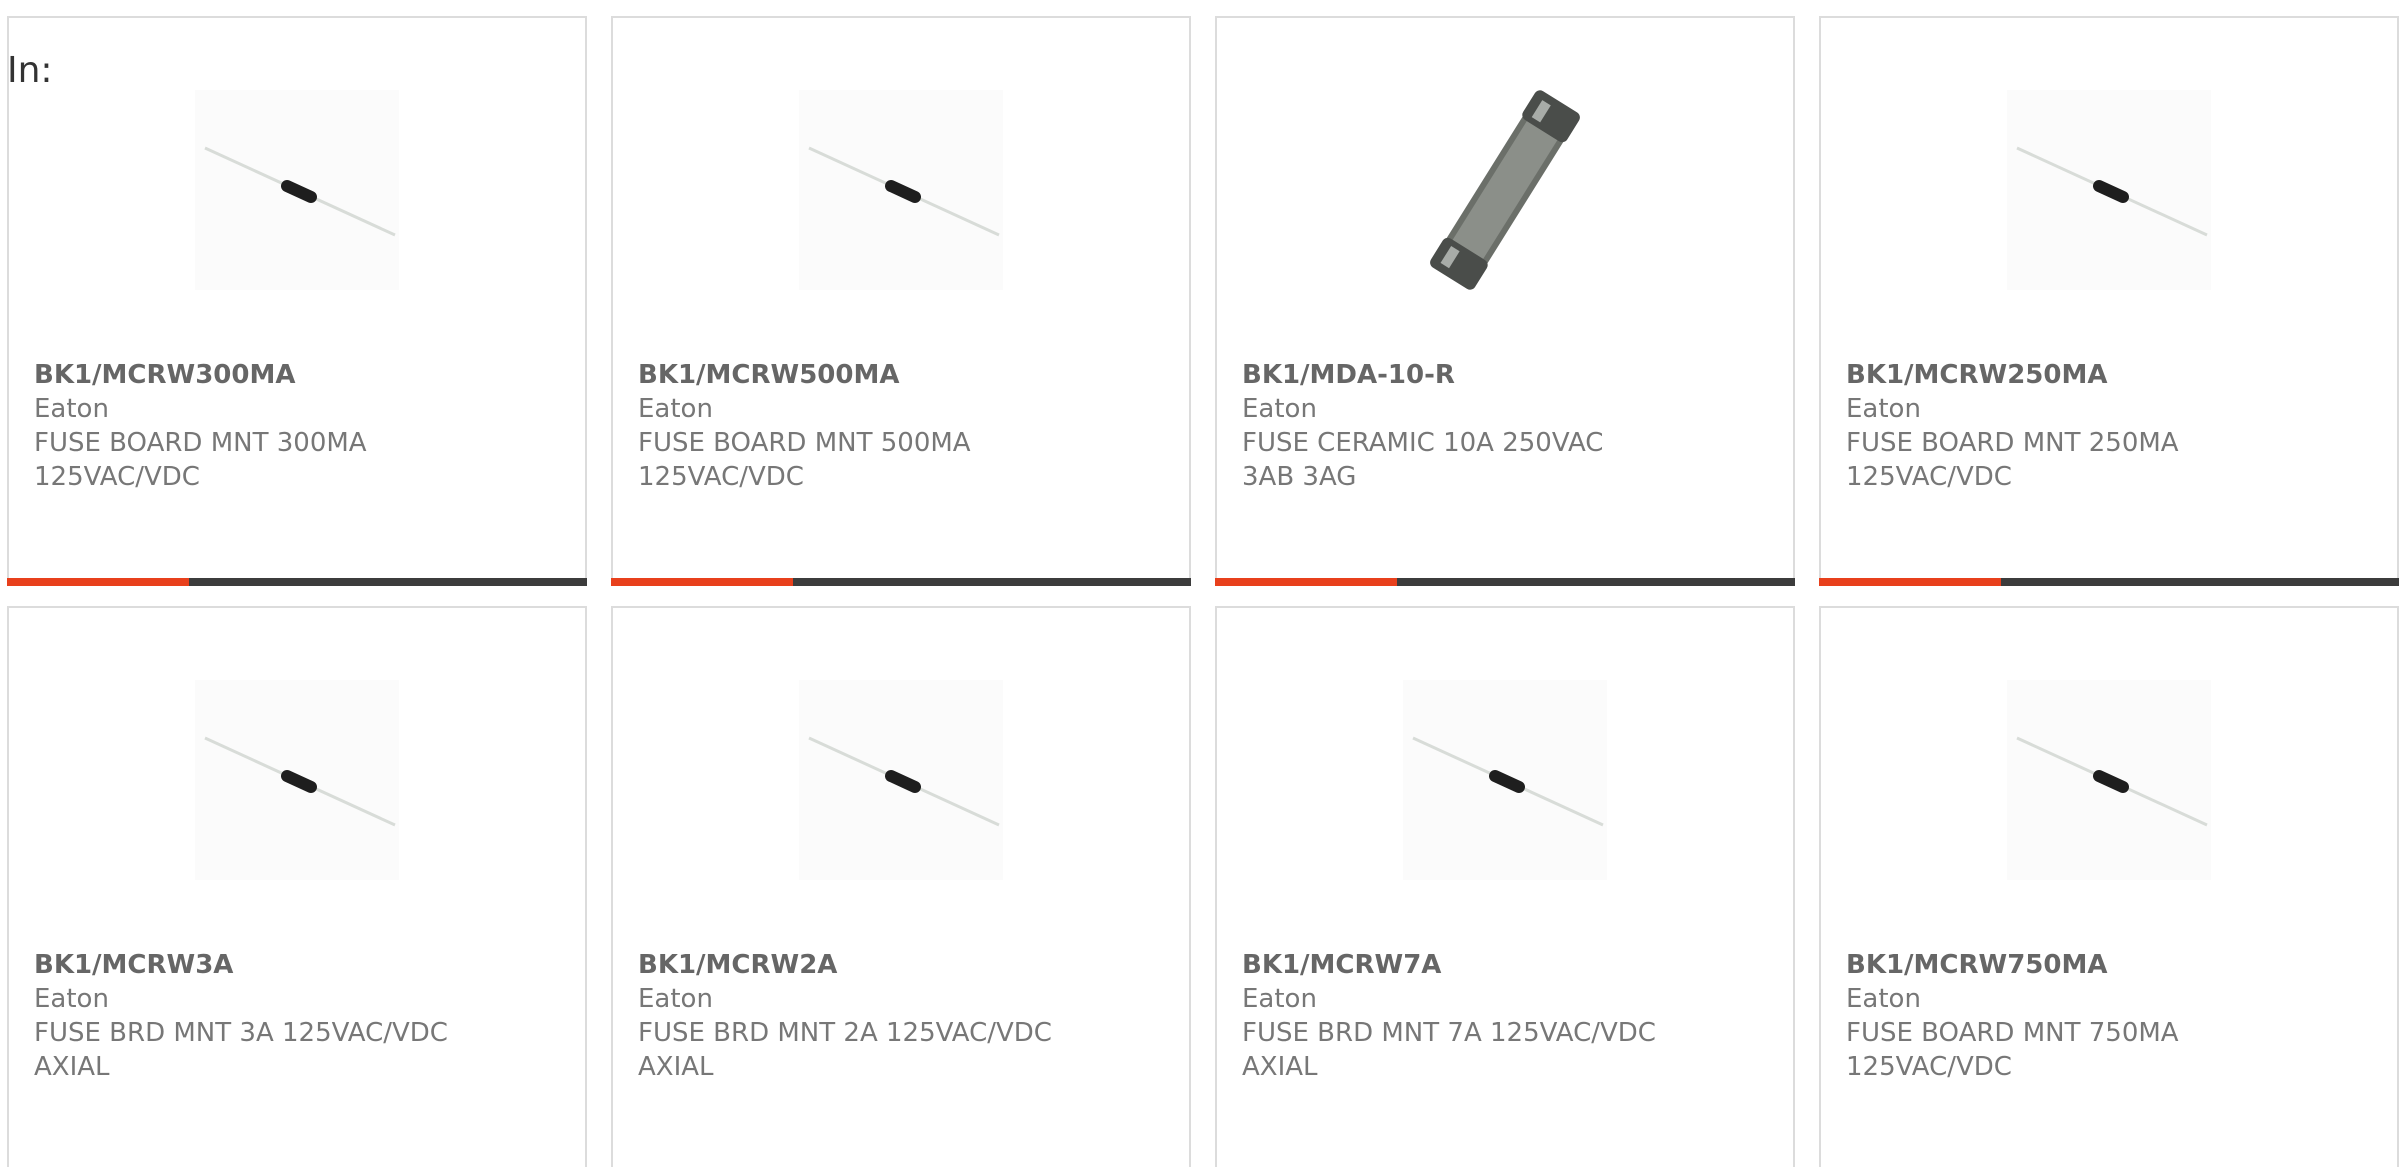 Image resolution: width=2400 pixels, height=1167 pixels. I want to click on ceramic-fuse-icon, so click(1505, 190).